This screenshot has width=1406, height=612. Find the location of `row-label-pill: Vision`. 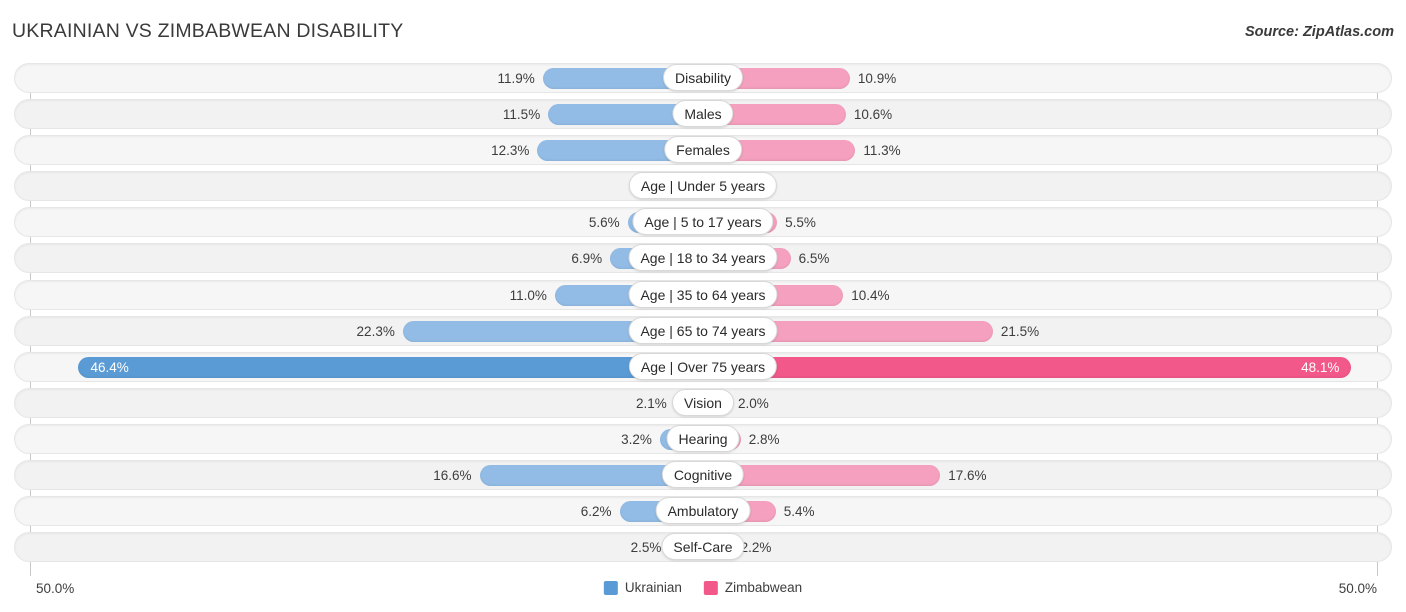

row-label-pill: Vision is located at coordinates (703, 402).